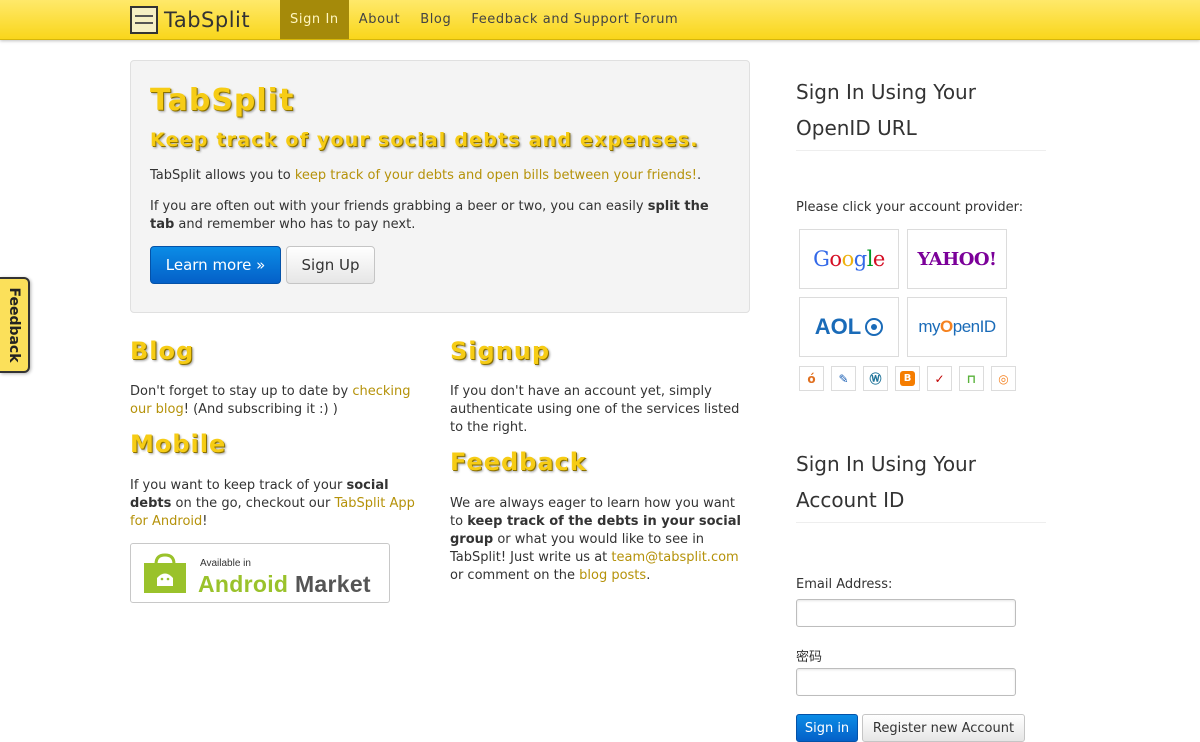 The image size is (1200, 742). Describe the element at coordinates (500, 351) in the screenshot. I see `signup-heading: Signup` at that location.